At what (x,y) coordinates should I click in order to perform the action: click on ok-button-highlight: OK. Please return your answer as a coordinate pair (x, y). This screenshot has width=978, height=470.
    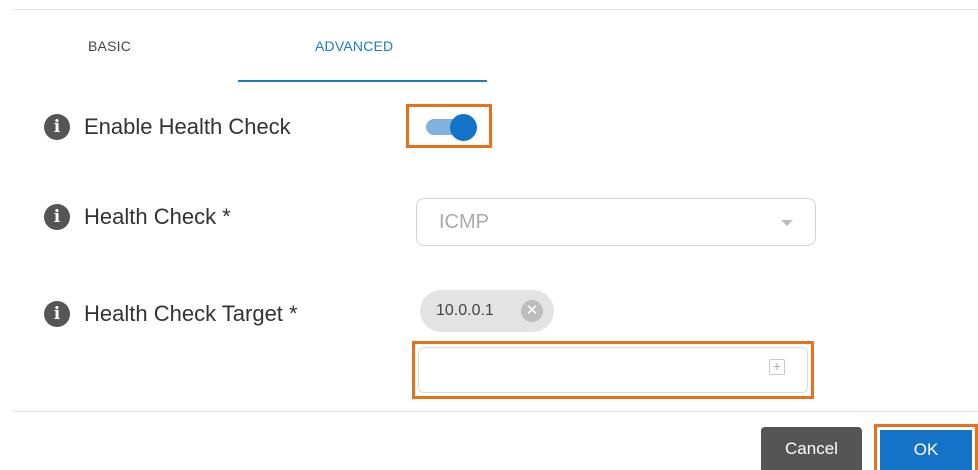
    Looking at the image, I should click on (926, 447).